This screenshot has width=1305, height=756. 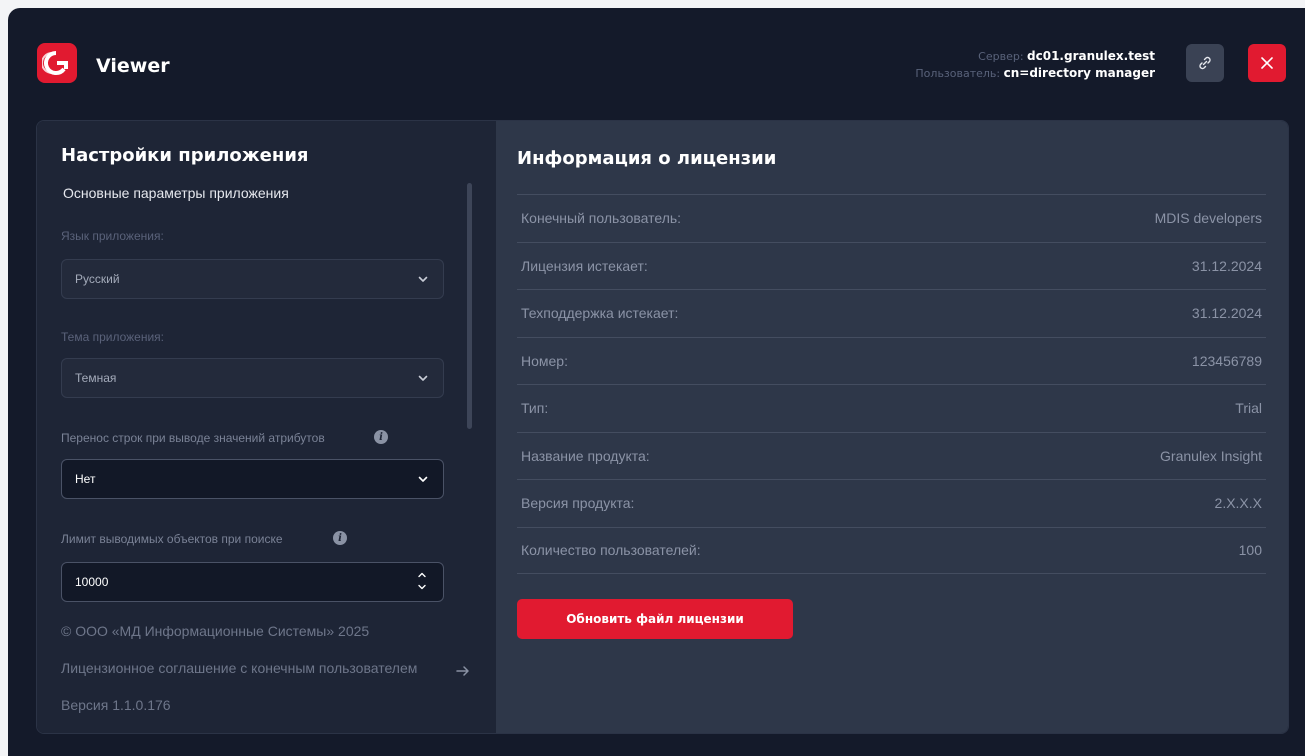 What do you see at coordinates (422, 575) in the screenshot?
I see `chevron-up-icon` at bounding box center [422, 575].